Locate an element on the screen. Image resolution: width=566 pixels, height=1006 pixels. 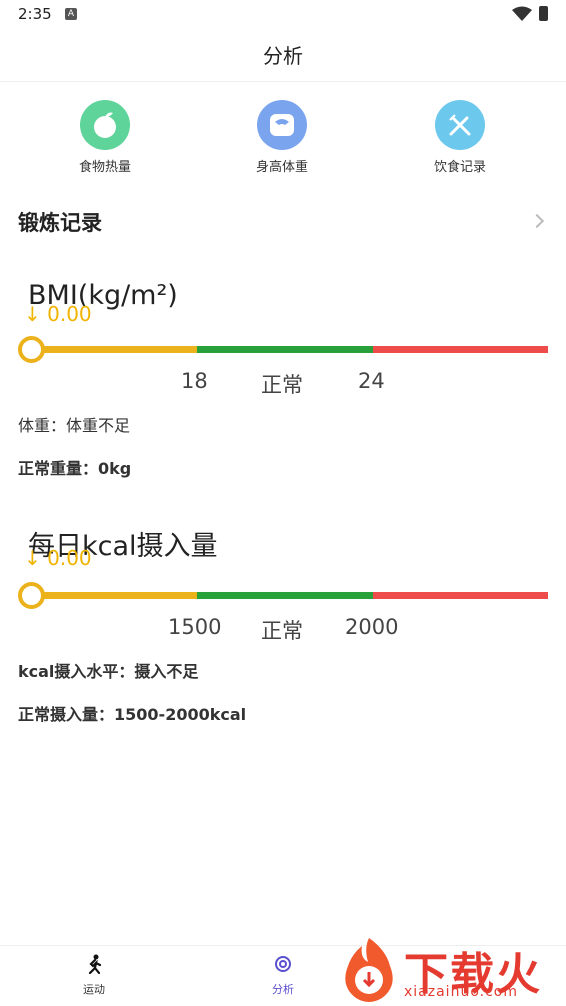
kcal-track is located at coordinates (285, 595).